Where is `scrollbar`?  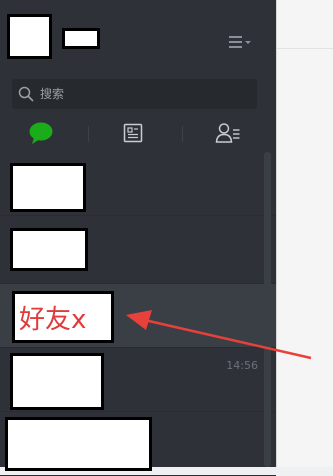 scrollbar is located at coordinates (267, 309).